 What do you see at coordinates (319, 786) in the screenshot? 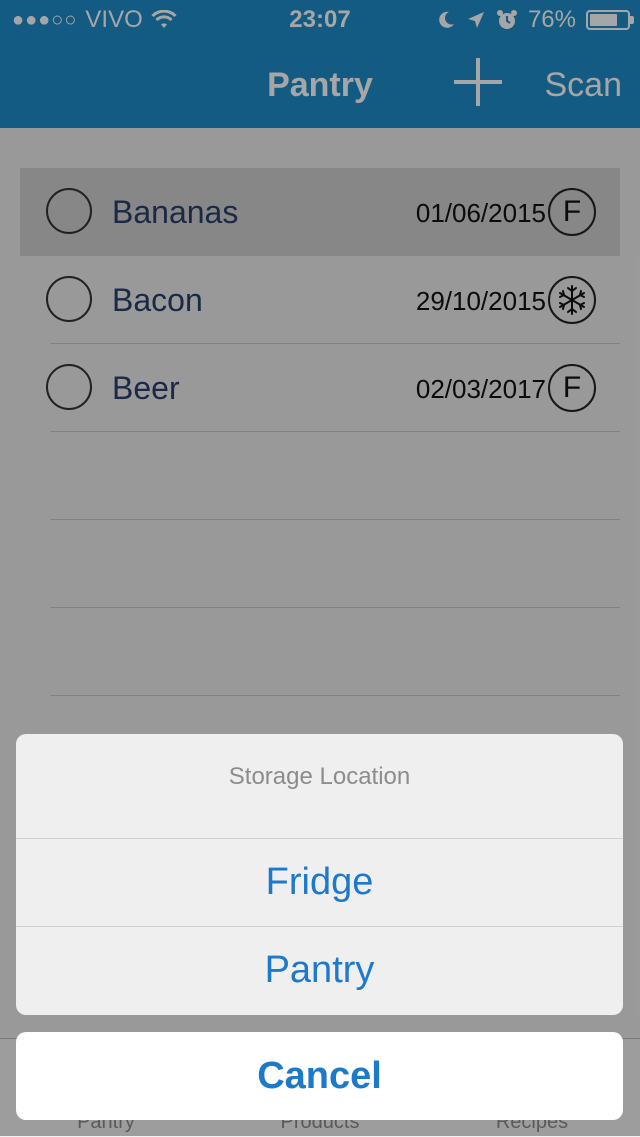
I see `action-sheet-title: Storage Location` at bounding box center [319, 786].